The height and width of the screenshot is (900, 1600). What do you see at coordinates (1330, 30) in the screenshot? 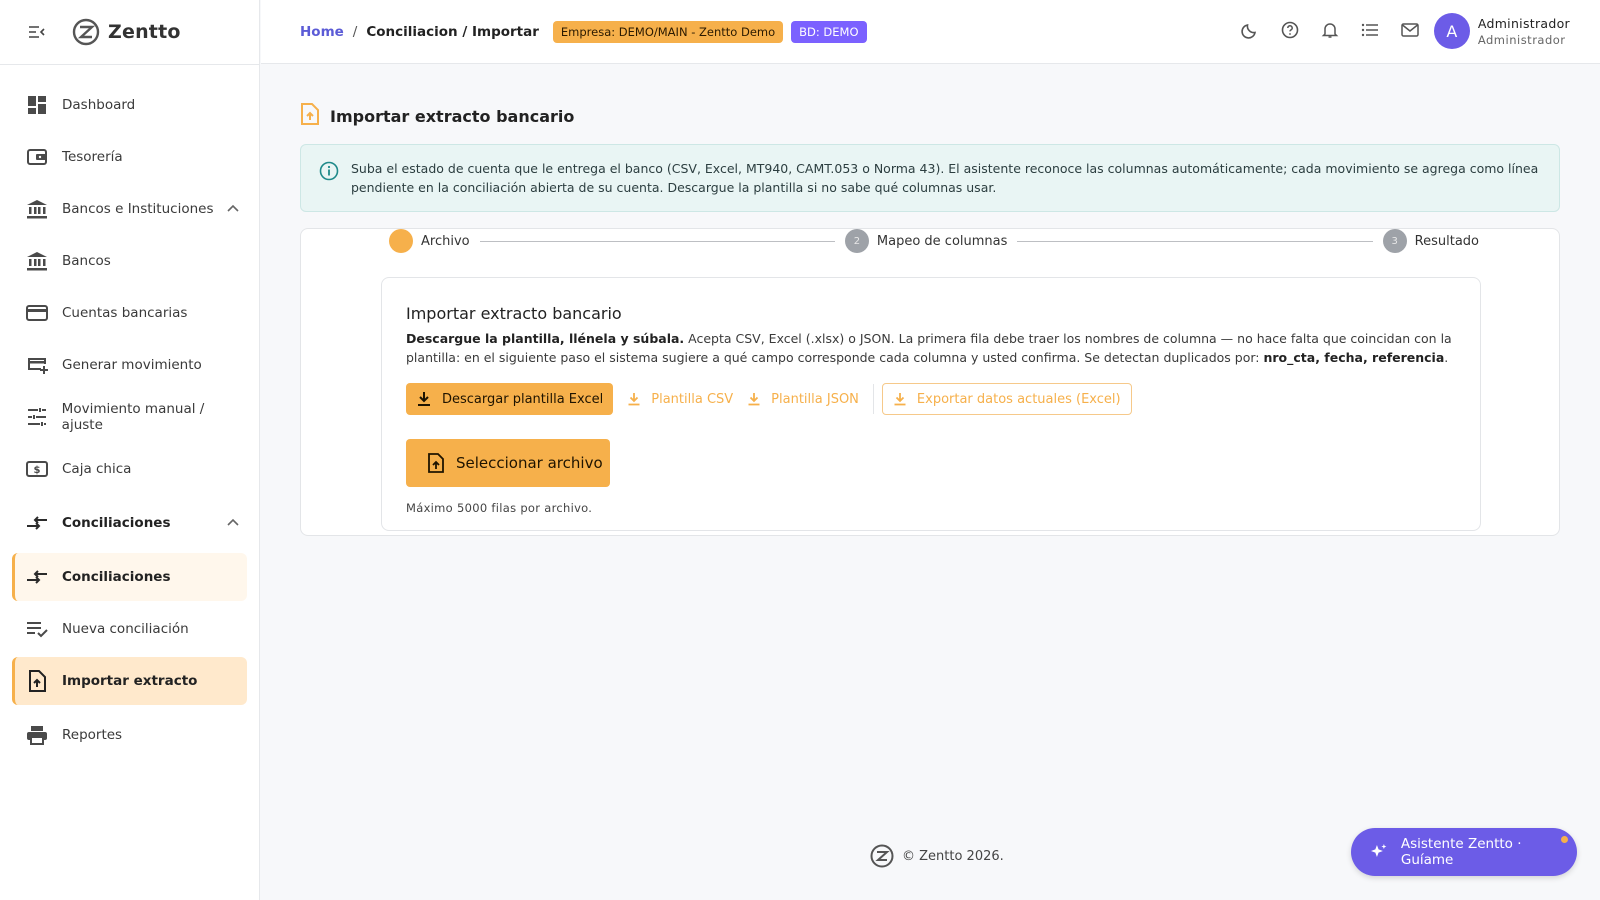
I see `bell-icon` at bounding box center [1330, 30].